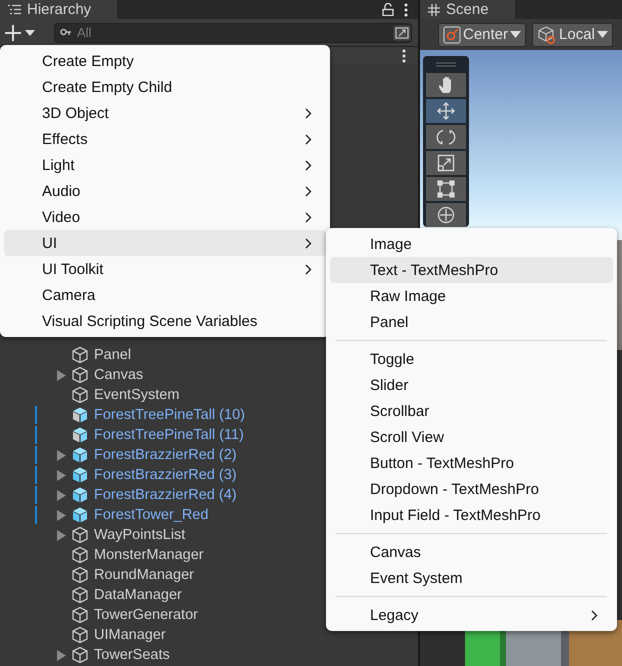  I want to click on tree-item: RoundManager, so click(144, 575).